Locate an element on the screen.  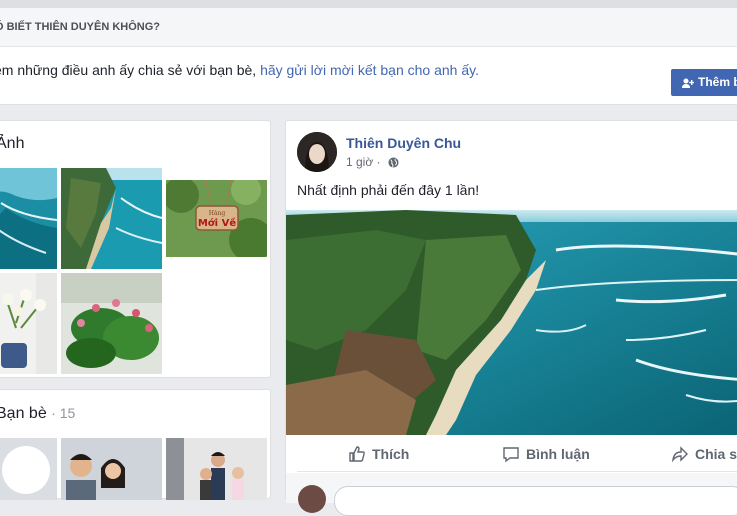
photo-thumb-3: Hàng Mới Về is located at coordinates (216, 218).